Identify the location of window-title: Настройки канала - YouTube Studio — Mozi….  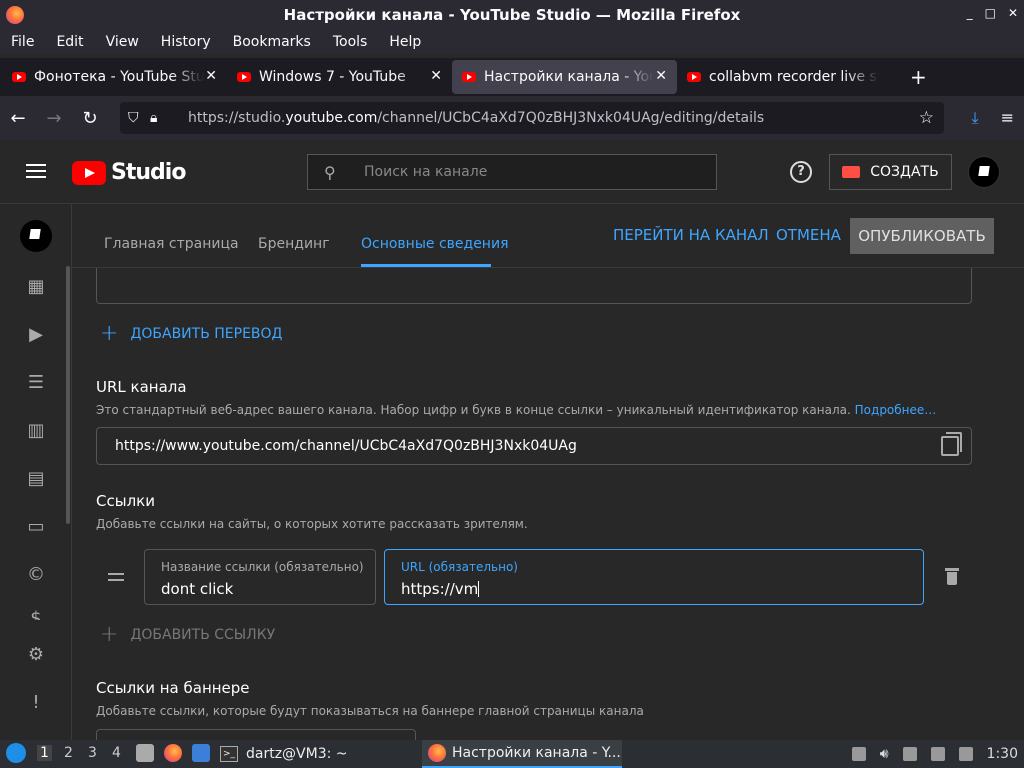
(512, 15).